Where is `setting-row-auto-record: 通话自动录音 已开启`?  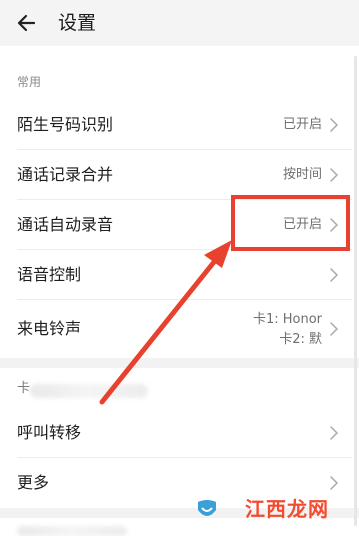
setting-row-auto-record: 通话自动录音 已开启 is located at coordinates (176, 225).